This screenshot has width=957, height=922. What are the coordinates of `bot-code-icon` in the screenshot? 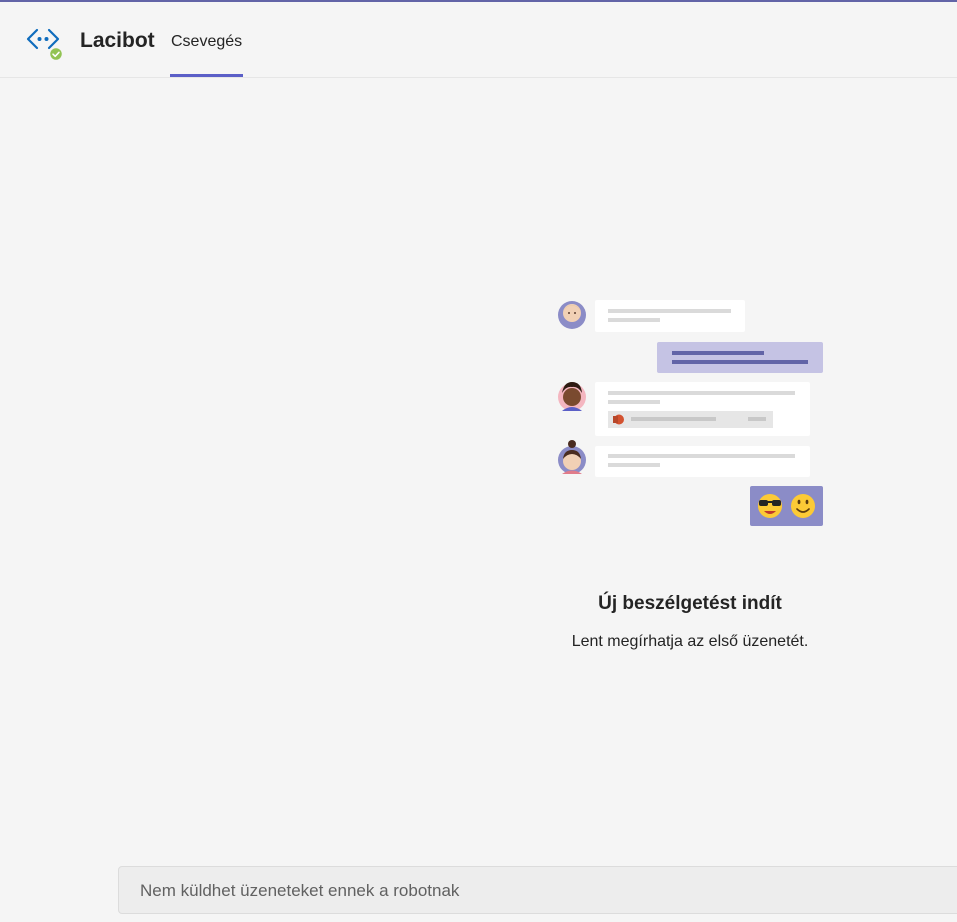 It's located at (45, 45).